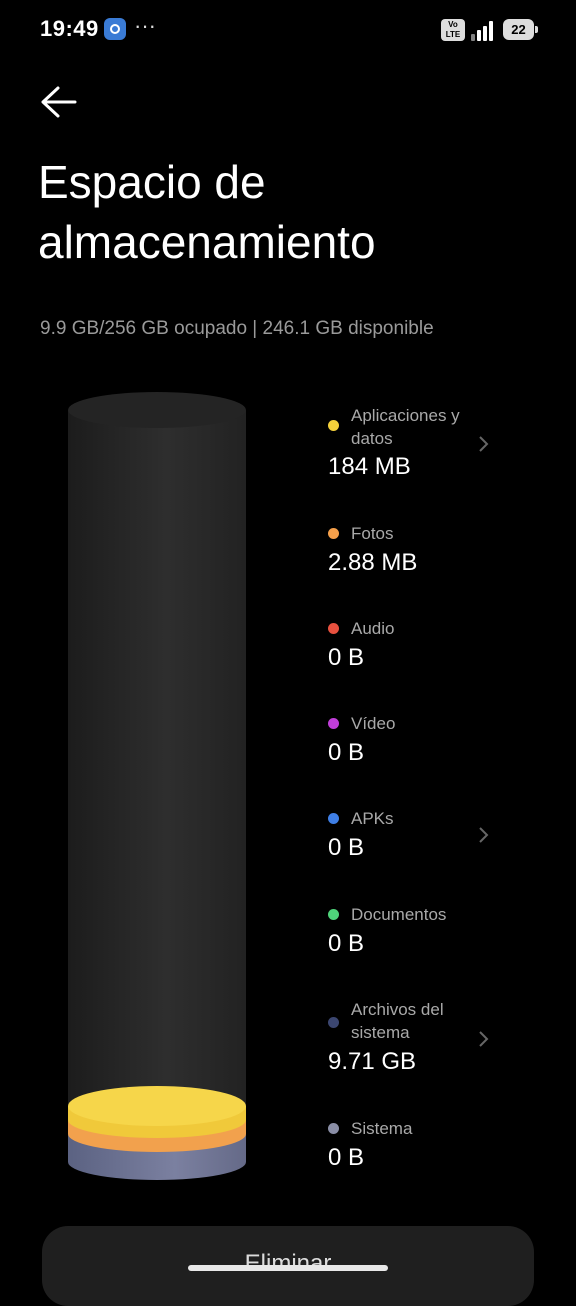  What do you see at coordinates (453, 34) in the screenshot?
I see `volte-line-2: LTE` at bounding box center [453, 34].